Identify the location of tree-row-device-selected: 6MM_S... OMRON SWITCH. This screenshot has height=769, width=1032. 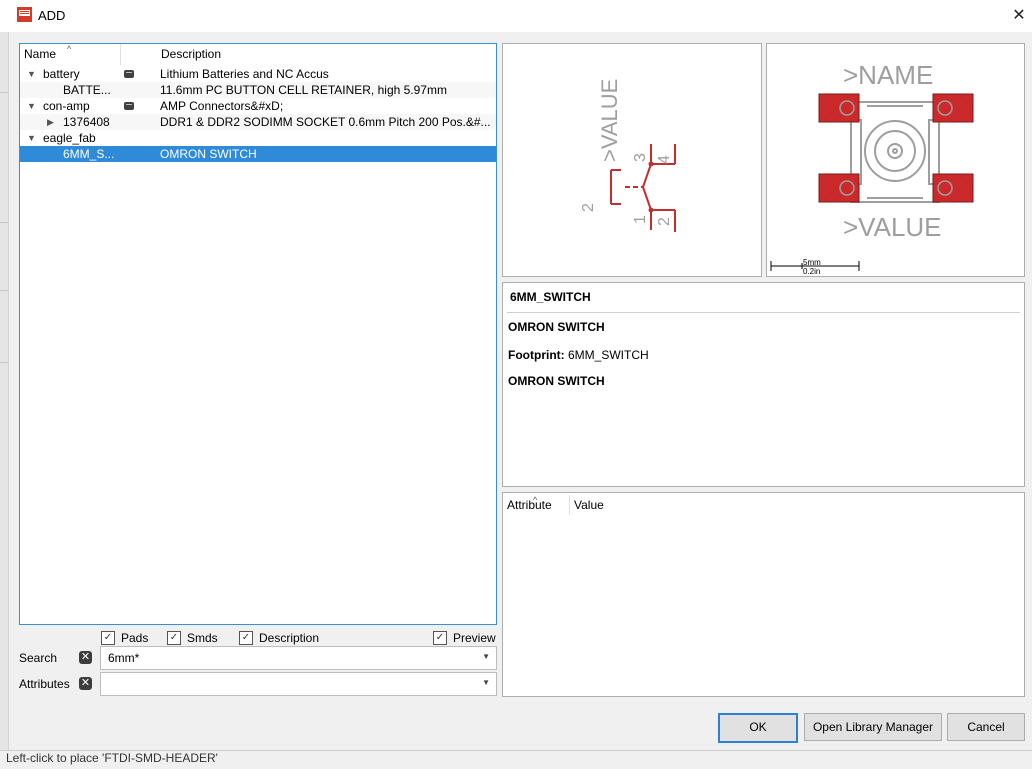
(258, 154).